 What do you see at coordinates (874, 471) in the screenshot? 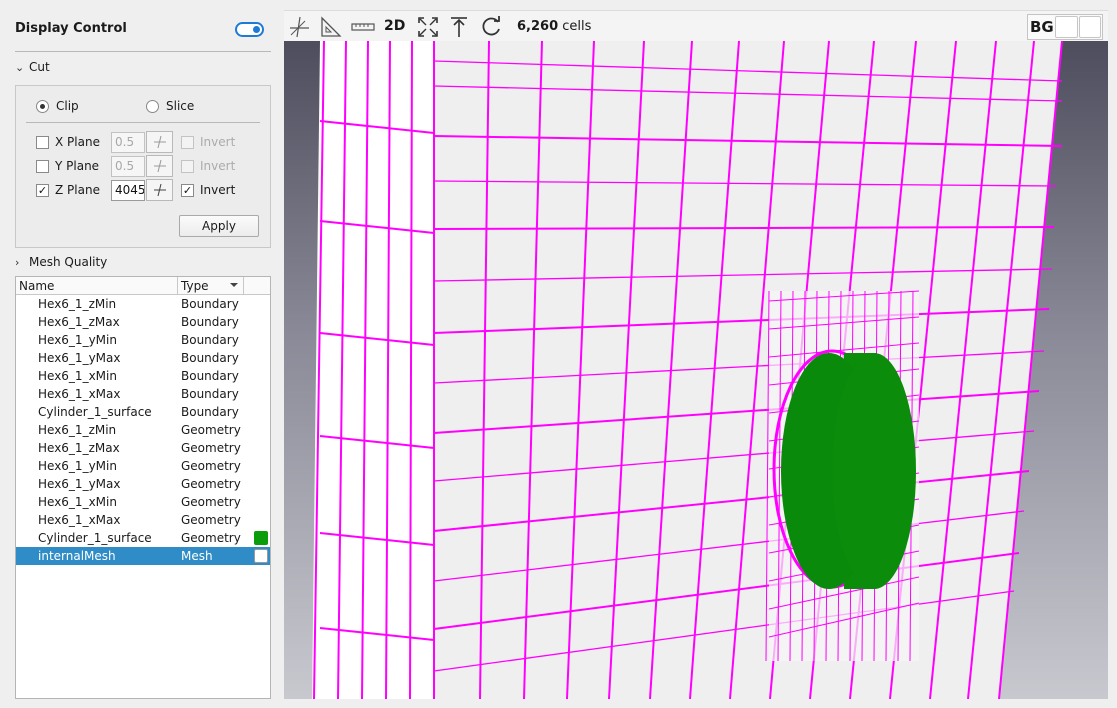
I see `cylinder-end` at bounding box center [874, 471].